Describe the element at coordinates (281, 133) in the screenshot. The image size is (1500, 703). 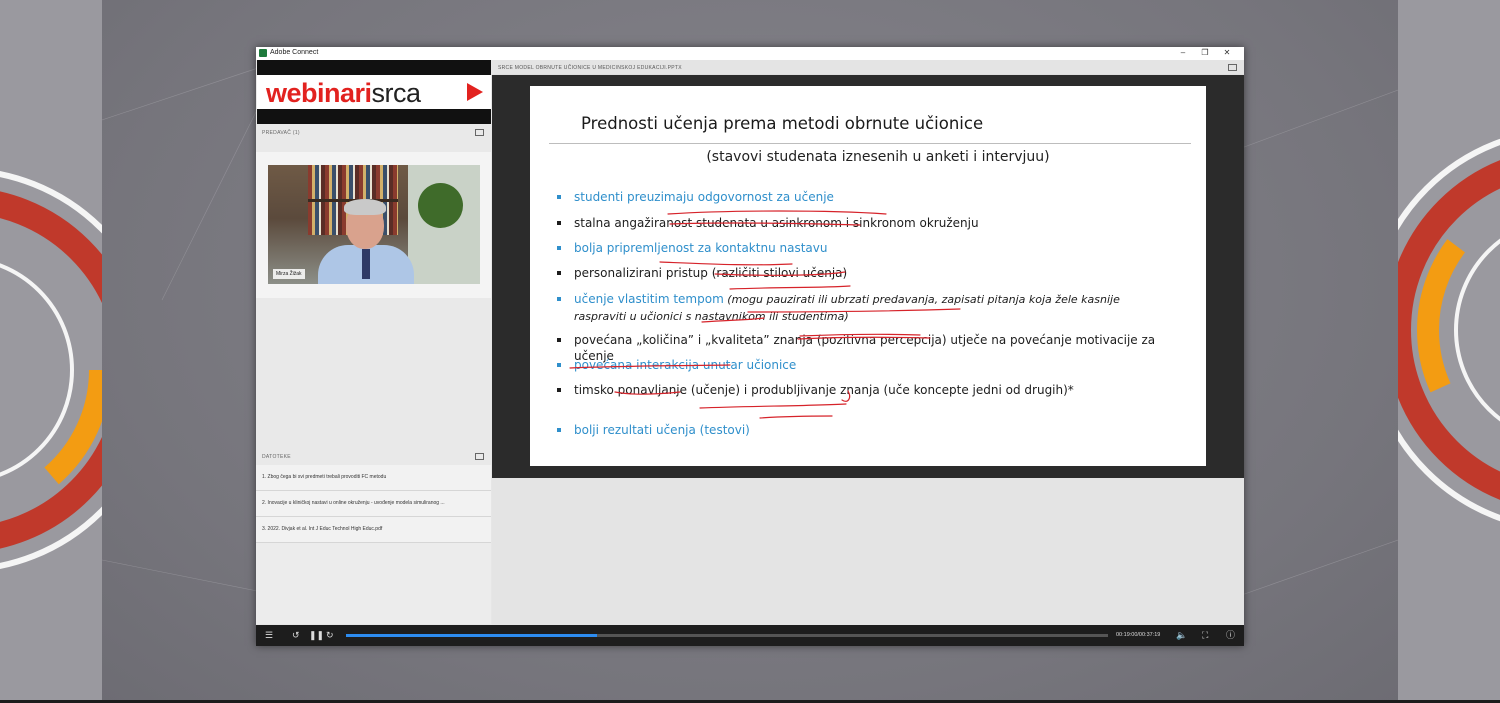
I see `presenter-pod-label: PREDAVAČ (1)` at that location.